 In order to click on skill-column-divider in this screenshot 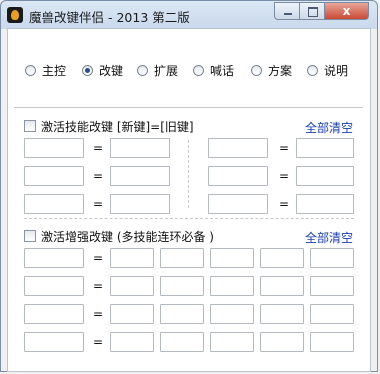, I will do `click(188, 174)`.